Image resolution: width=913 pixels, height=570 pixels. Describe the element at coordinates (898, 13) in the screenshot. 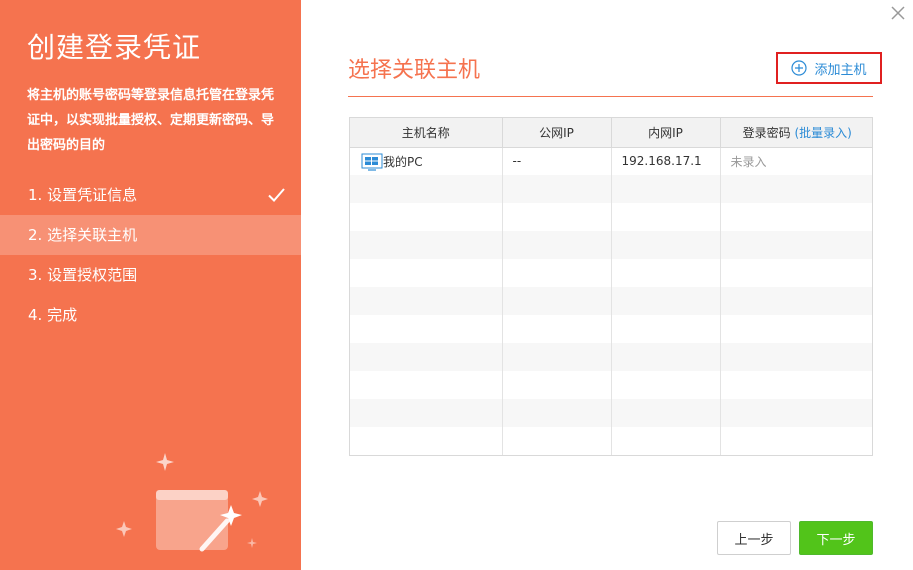

I see `close-icon` at that location.